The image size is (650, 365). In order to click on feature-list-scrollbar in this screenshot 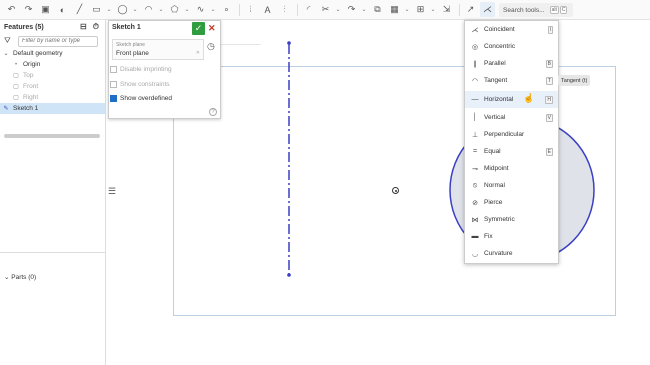, I will do `click(52, 136)`.